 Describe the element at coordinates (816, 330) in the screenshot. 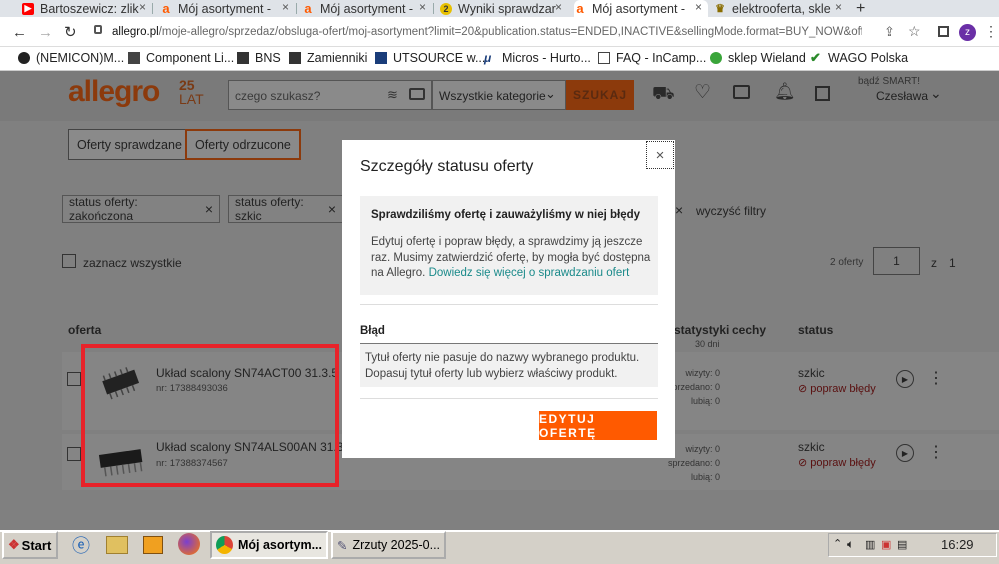

I see `column-status: status` at that location.